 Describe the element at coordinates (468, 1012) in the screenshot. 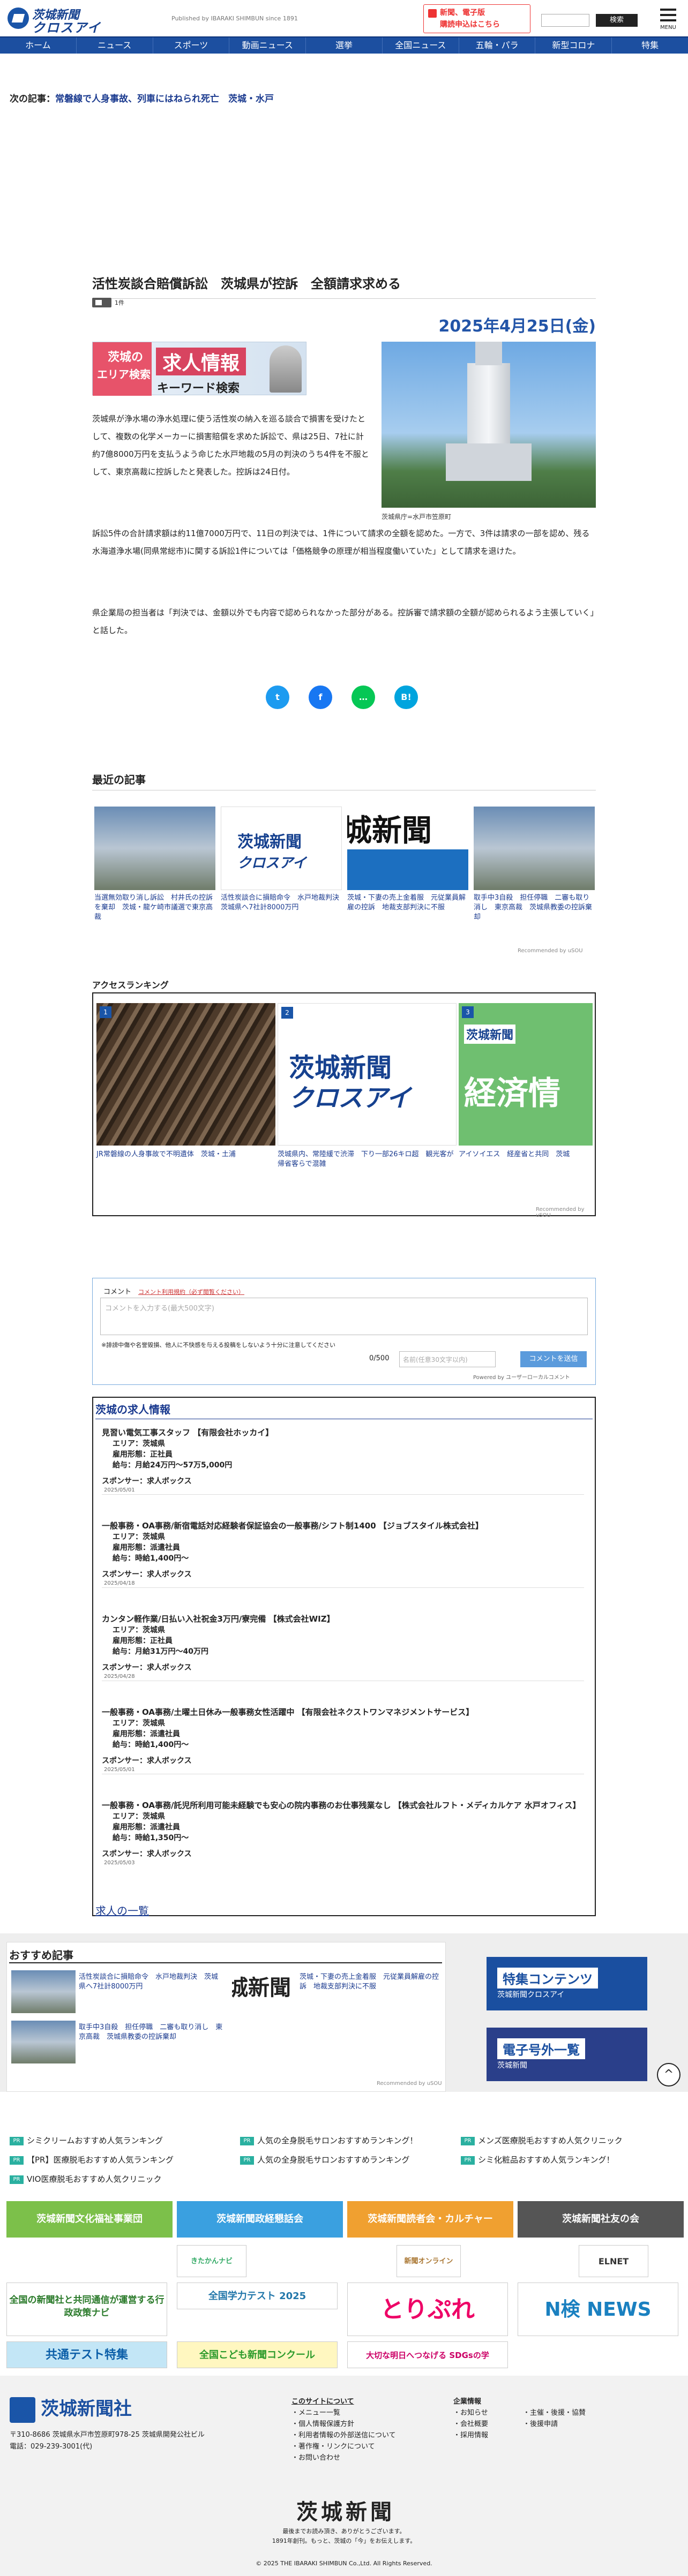

I see `rank-number: 3` at that location.